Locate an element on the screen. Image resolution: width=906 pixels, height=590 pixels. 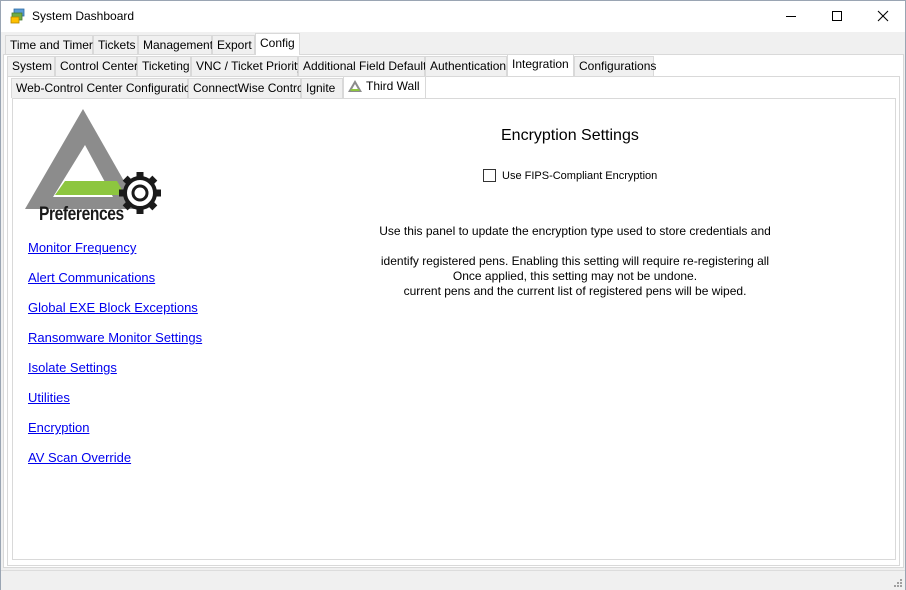
tab-system: System is located at coordinates (31, 66).